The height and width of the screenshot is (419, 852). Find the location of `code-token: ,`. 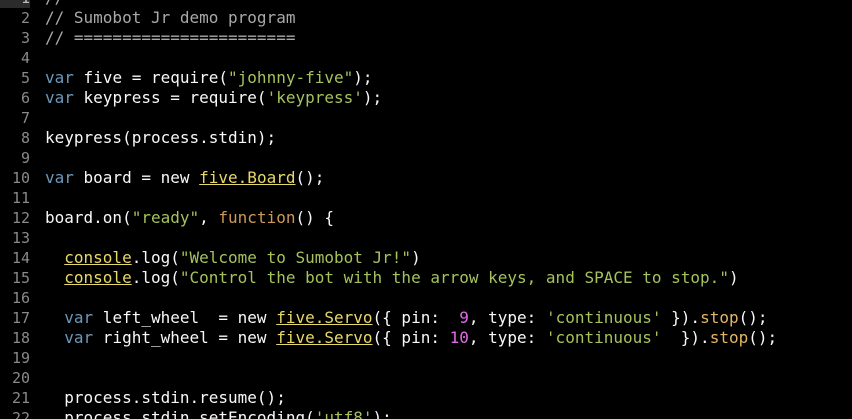

code-token: , is located at coordinates (209, 217).